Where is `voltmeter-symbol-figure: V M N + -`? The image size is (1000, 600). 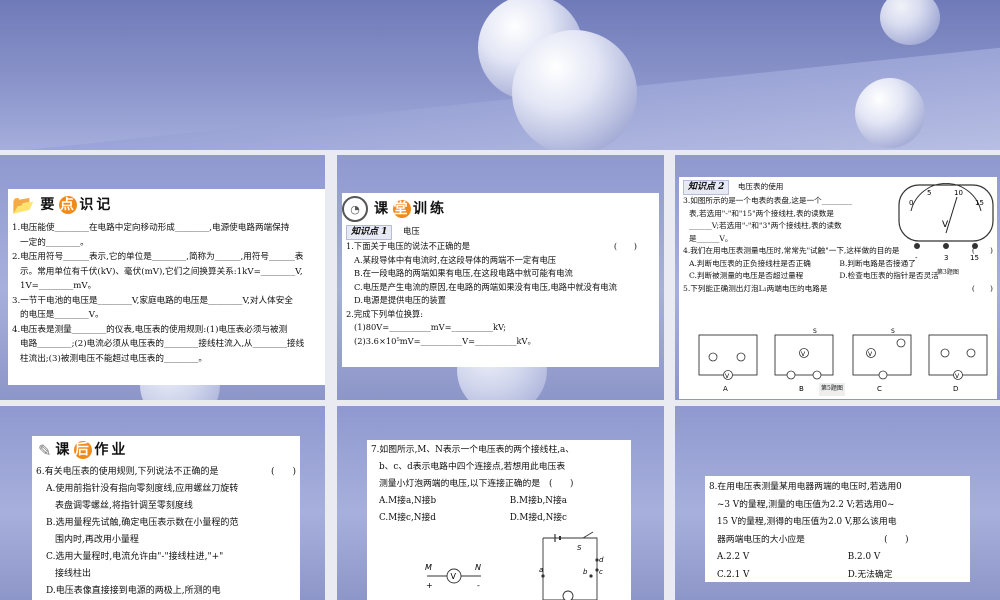 voltmeter-symbol-figure: V M N + - is located at coordinates (453, 576).